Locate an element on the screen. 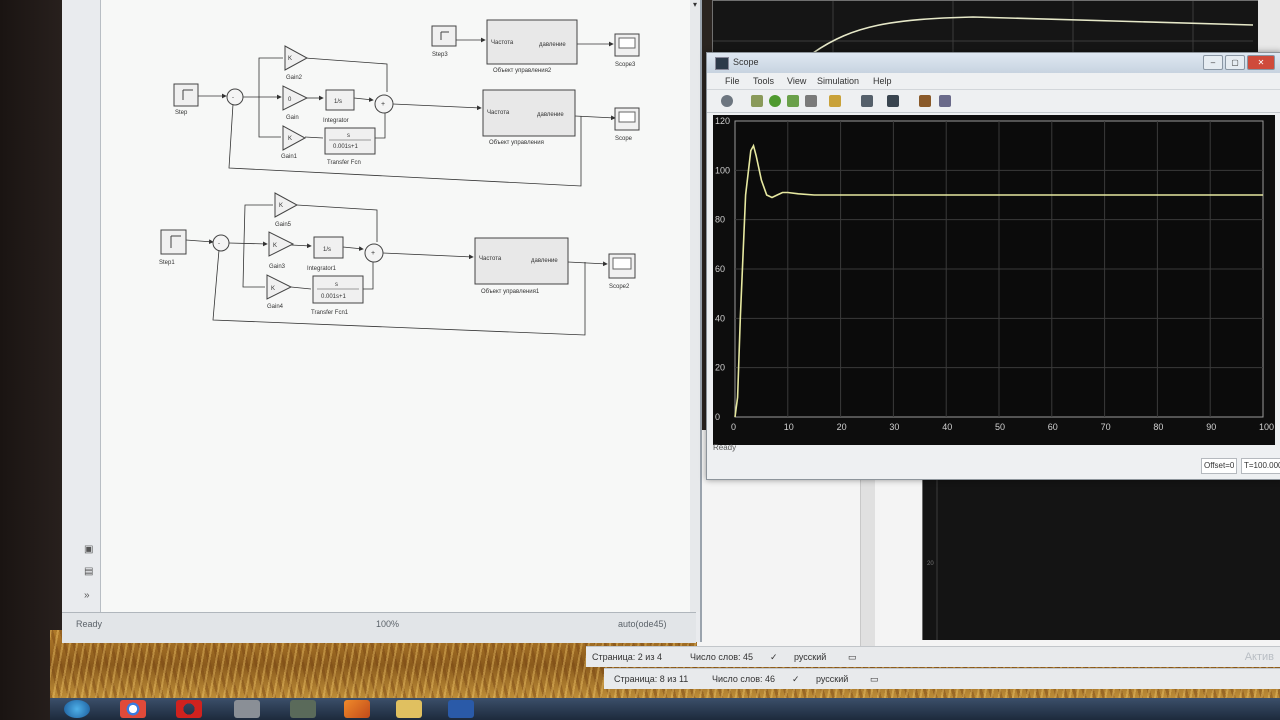 The height and width of the screenshot is (720, 1280). expand-icon: » is located at coordinates (91, 596).